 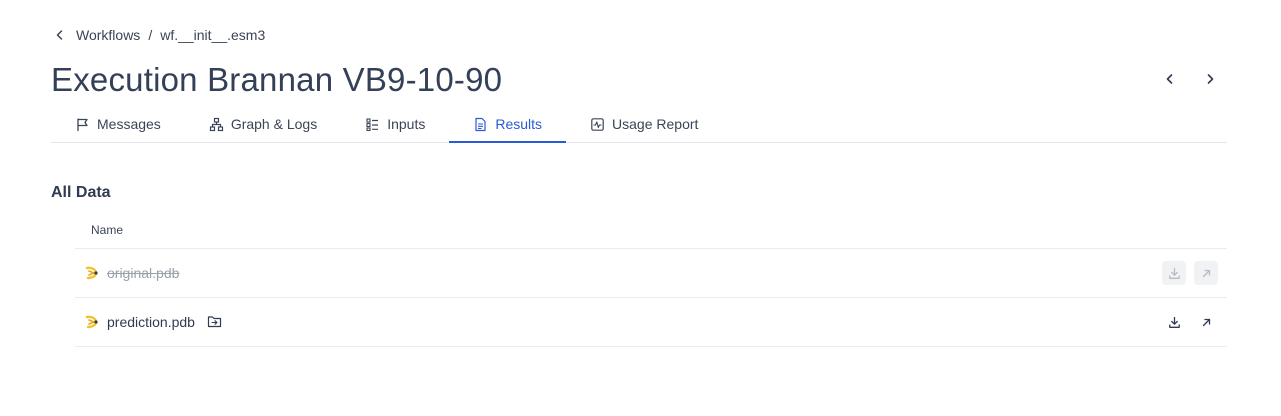 I want to click on table-row: original.pdb, so click(x=651, y=273).